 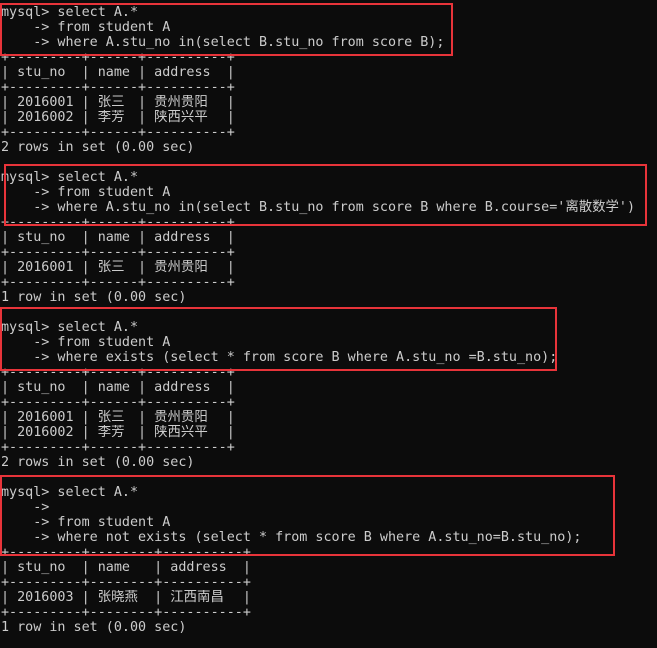 I want to click on table-cell: 张晓燕, so click(x=117, y=597).